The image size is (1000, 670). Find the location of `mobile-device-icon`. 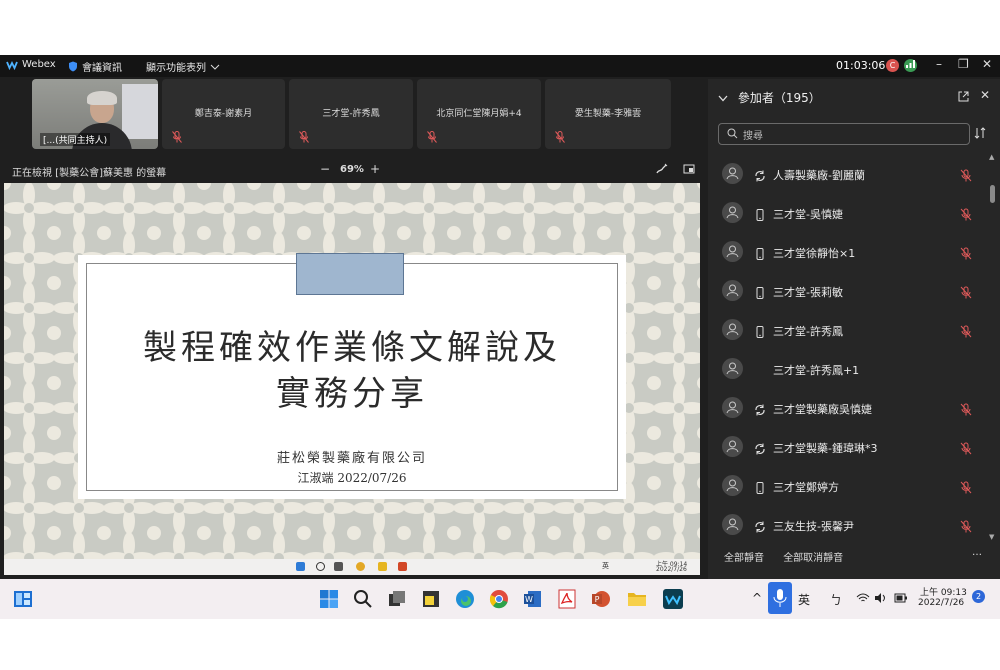

mobile-device-icon is located at coordinates (760, 252).